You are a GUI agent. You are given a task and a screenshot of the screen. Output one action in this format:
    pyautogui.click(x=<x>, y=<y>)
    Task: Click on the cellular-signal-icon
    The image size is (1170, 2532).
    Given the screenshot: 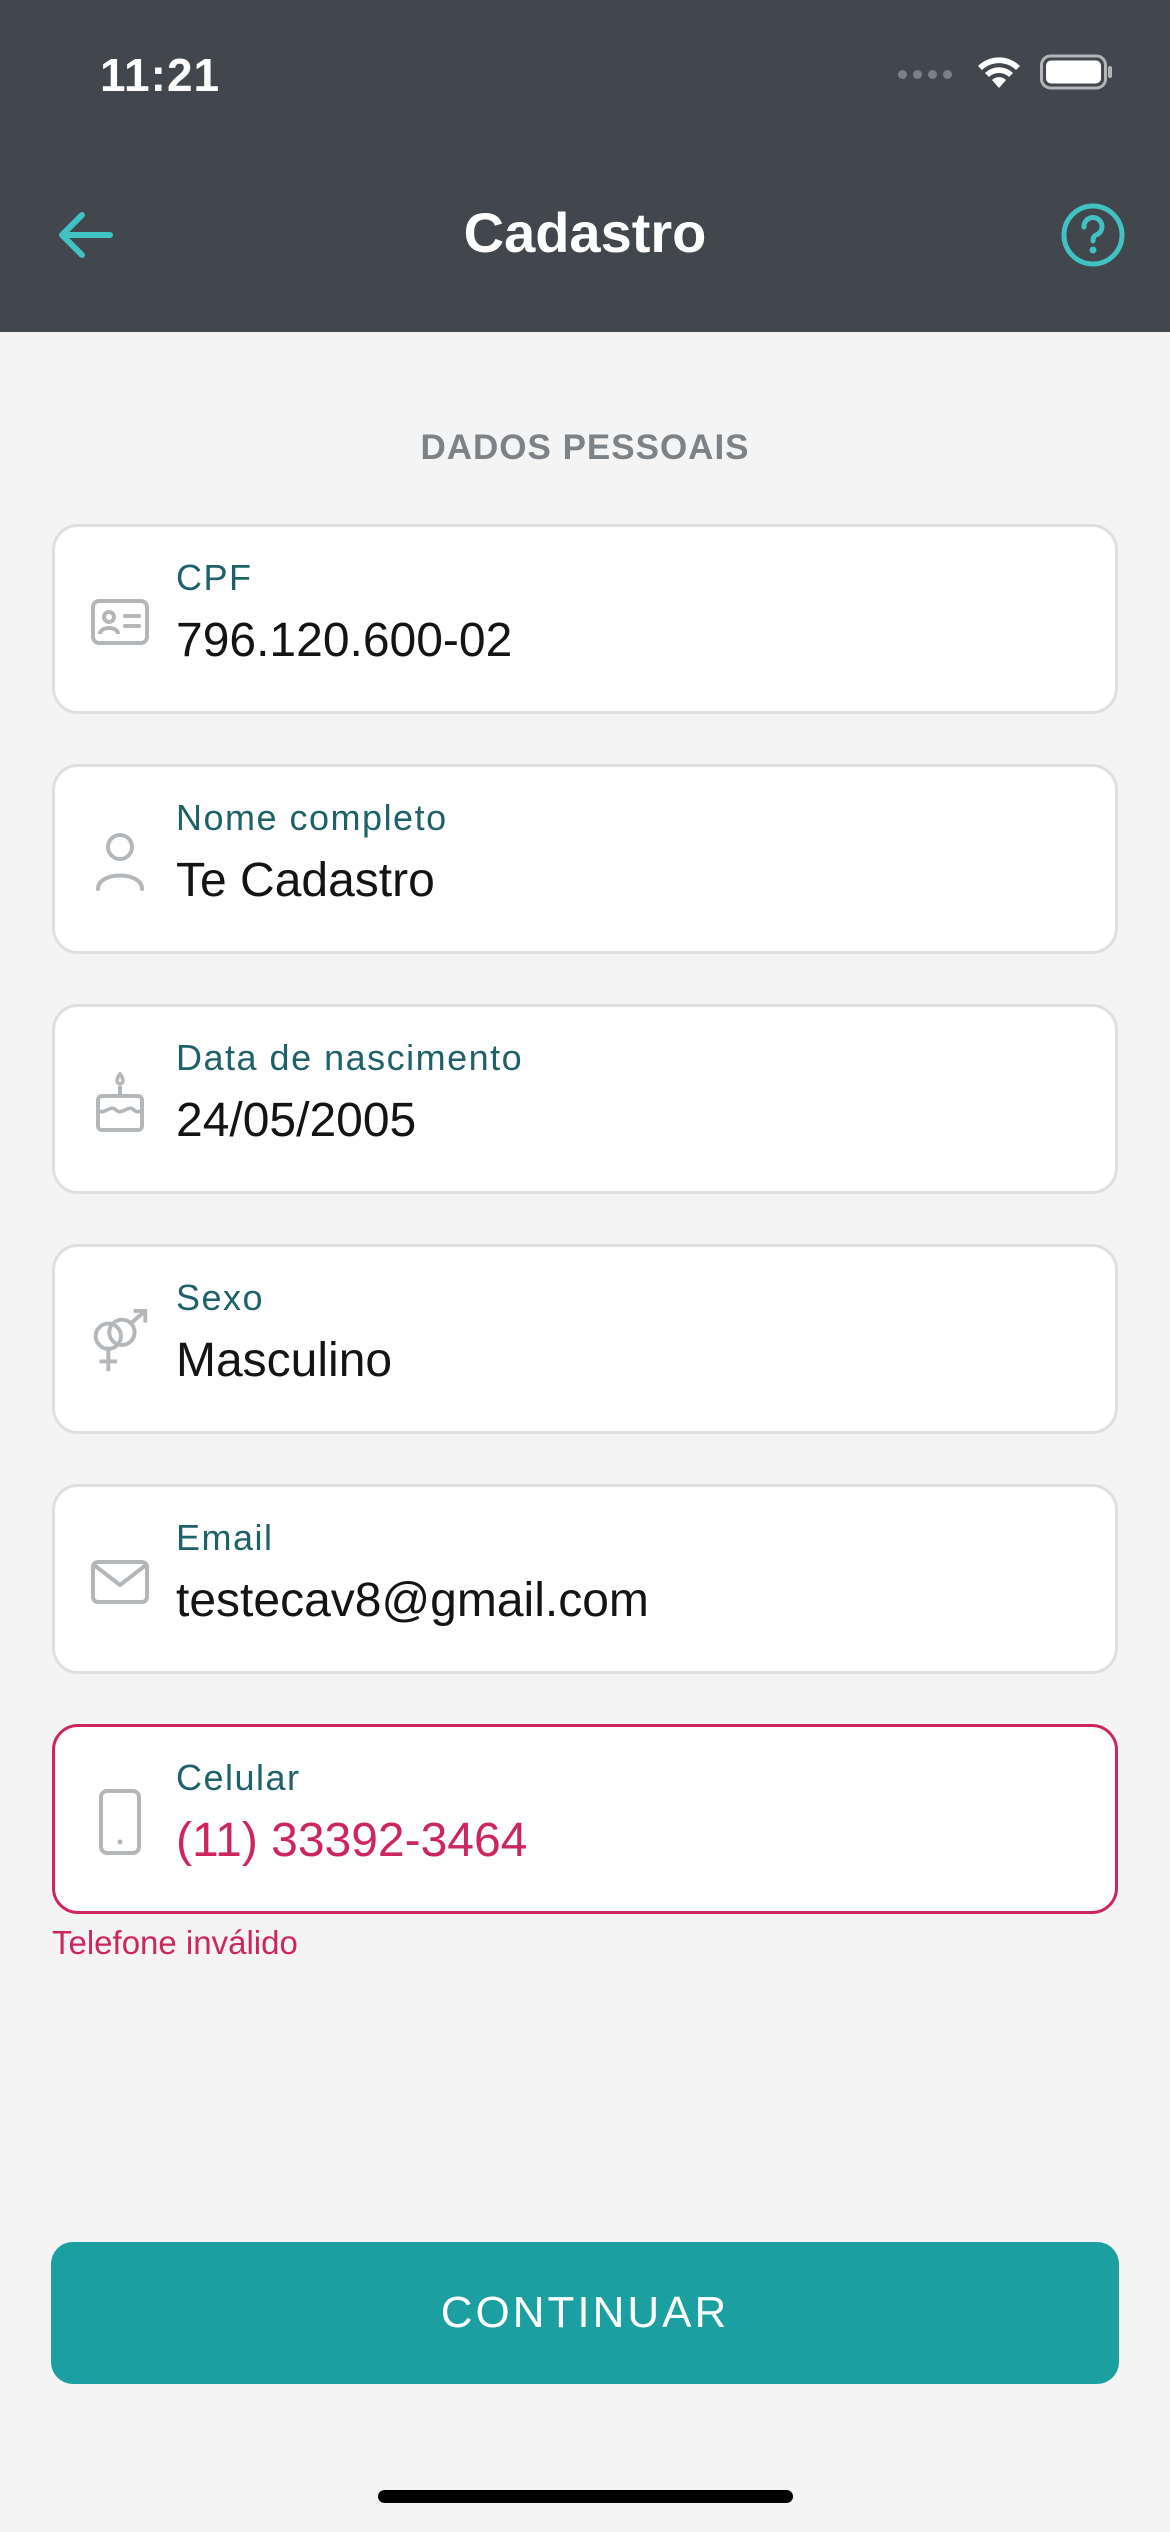 What is the action you would take?
    pyautogui.click(x=925, y=74)
    